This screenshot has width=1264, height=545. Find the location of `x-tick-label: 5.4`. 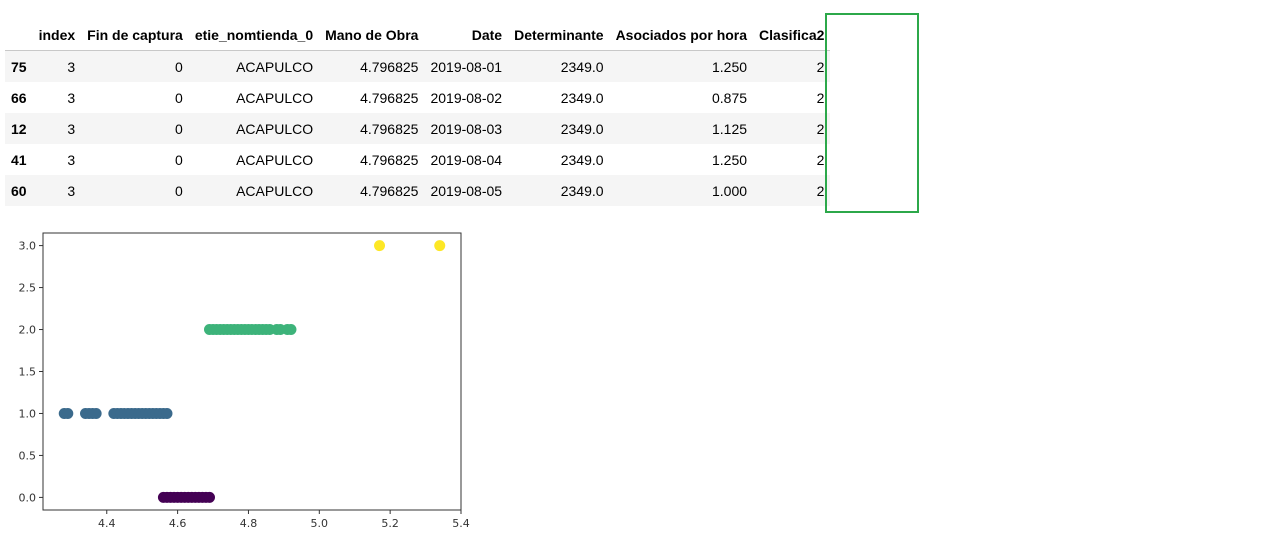

x-tick-label: 5.4 is located at coordinates (461, 523).